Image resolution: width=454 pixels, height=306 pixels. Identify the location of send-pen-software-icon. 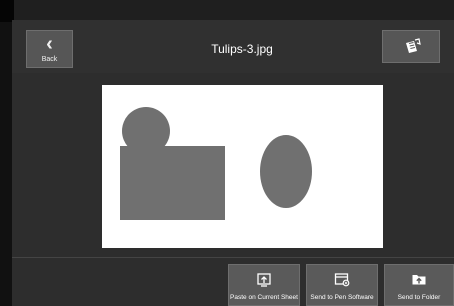
(342, 280).